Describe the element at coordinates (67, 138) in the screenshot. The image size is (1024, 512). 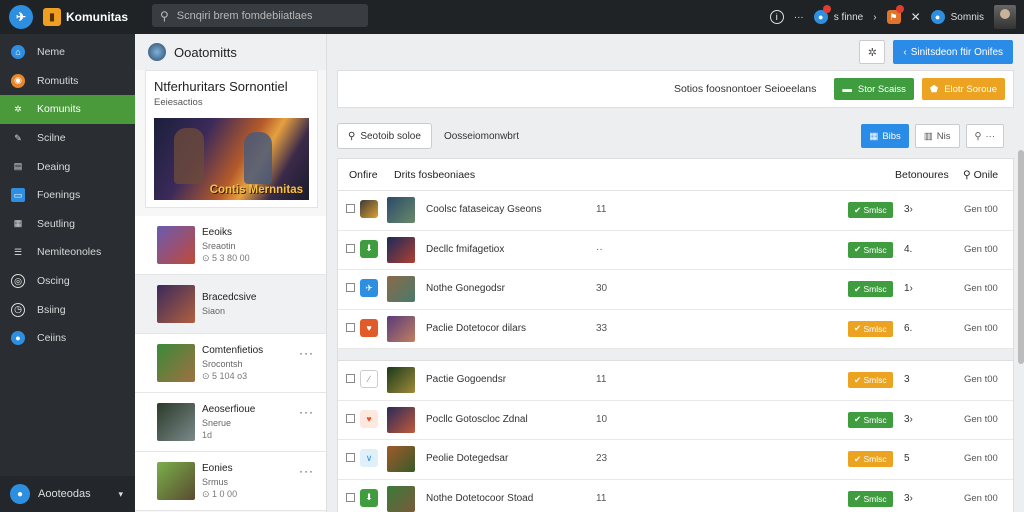
I see `sidebar-item-scilne: ✎ Scilne` at that location.